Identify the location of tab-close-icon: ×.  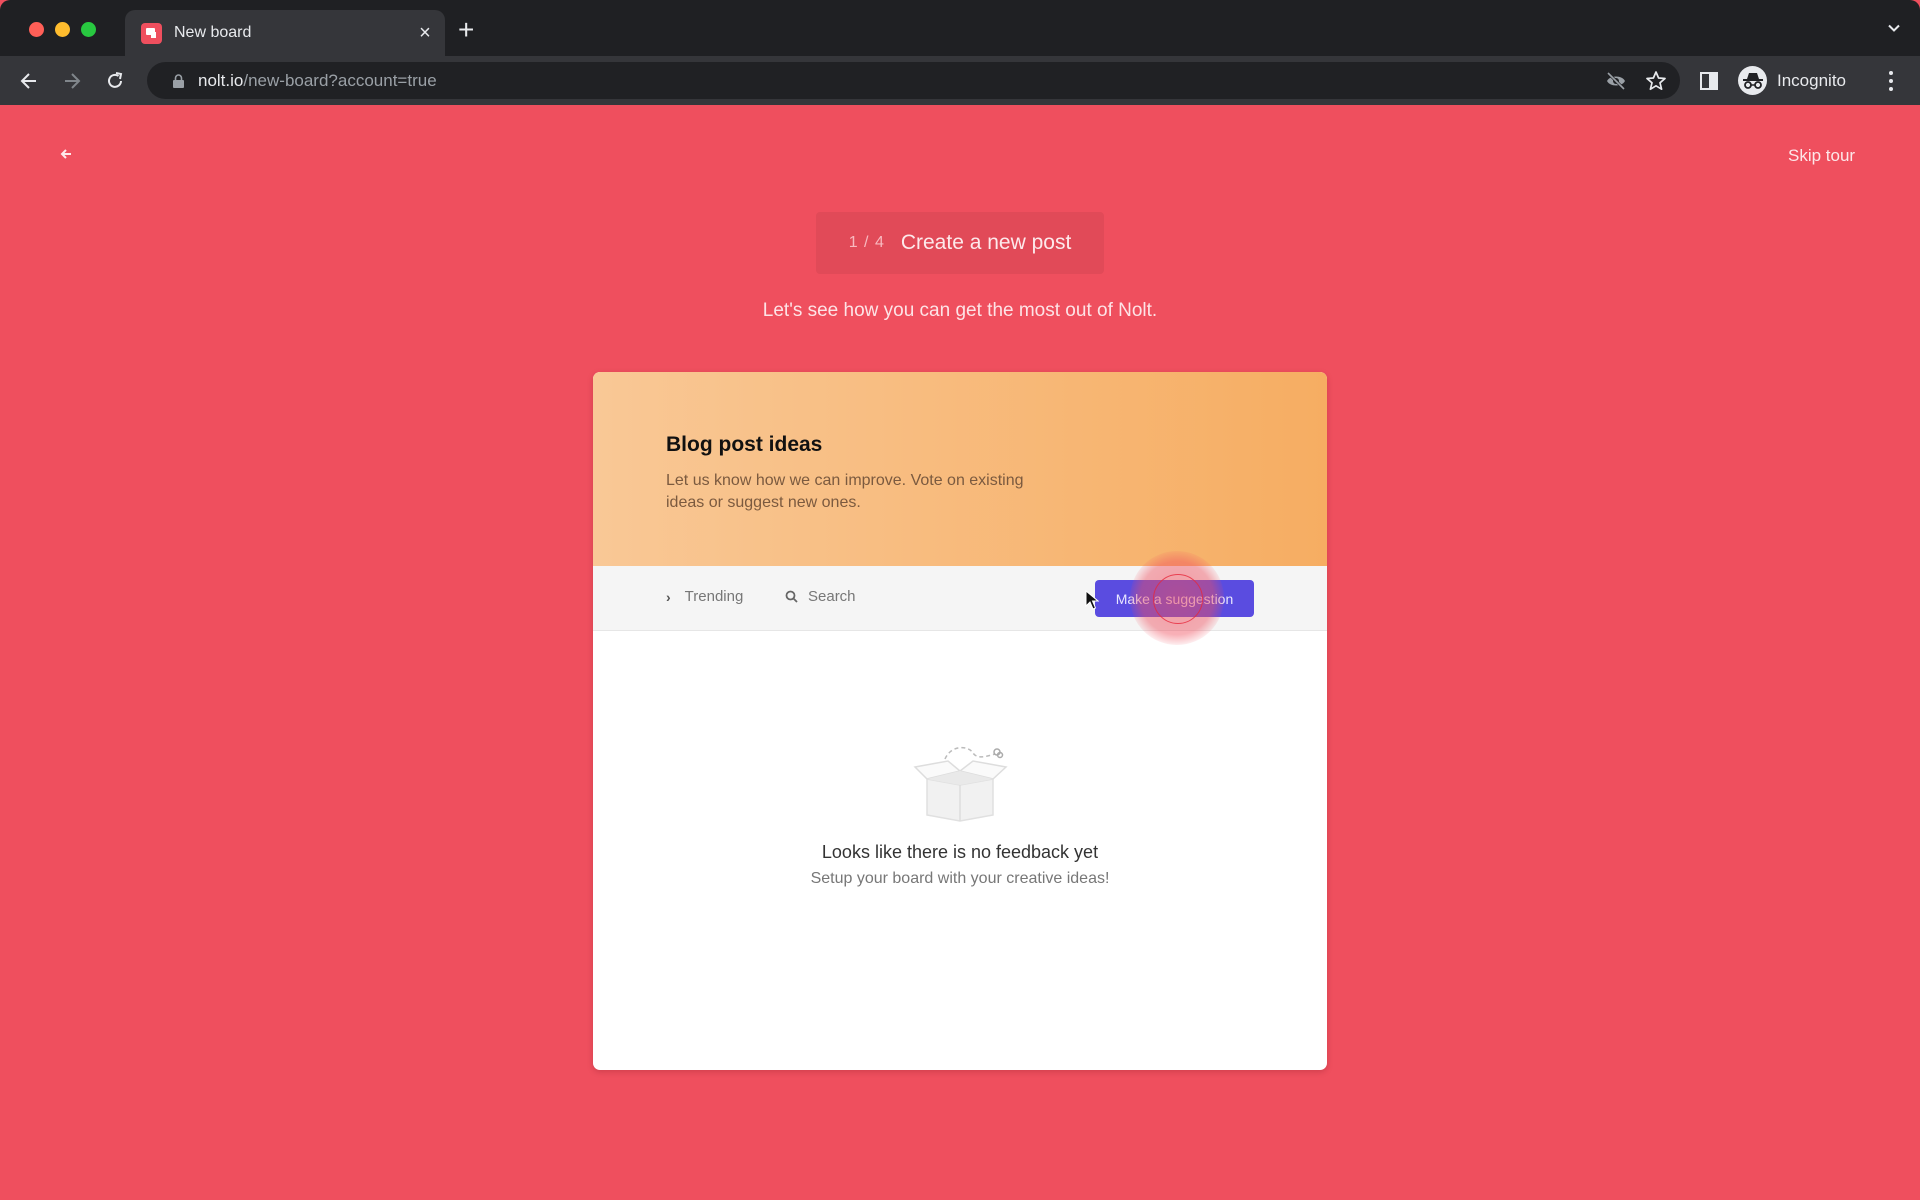
(425, 33).